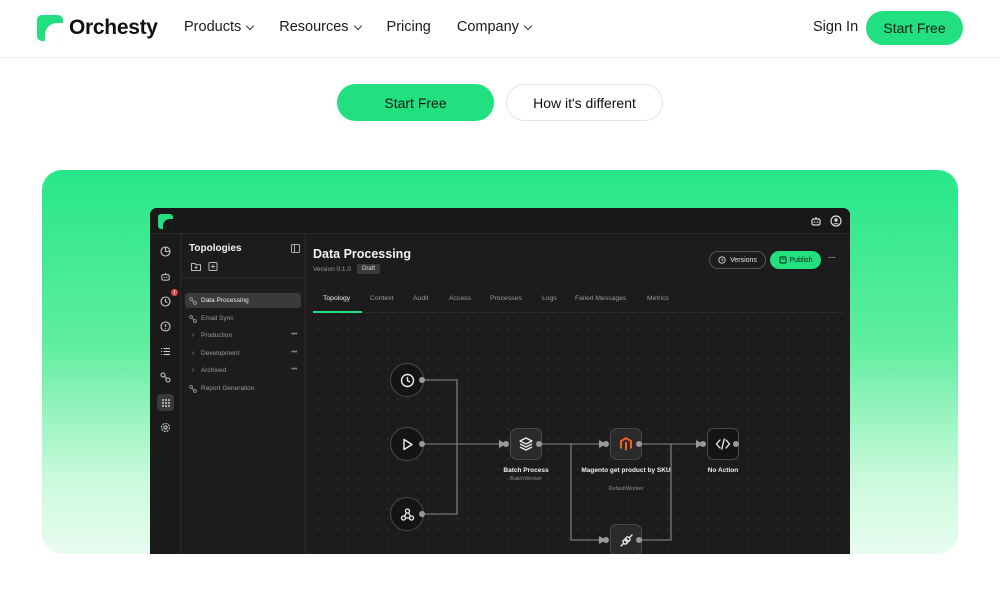 This screenshot has height=591, width=1000. I want to click on grid-icon, so click(165, 402).